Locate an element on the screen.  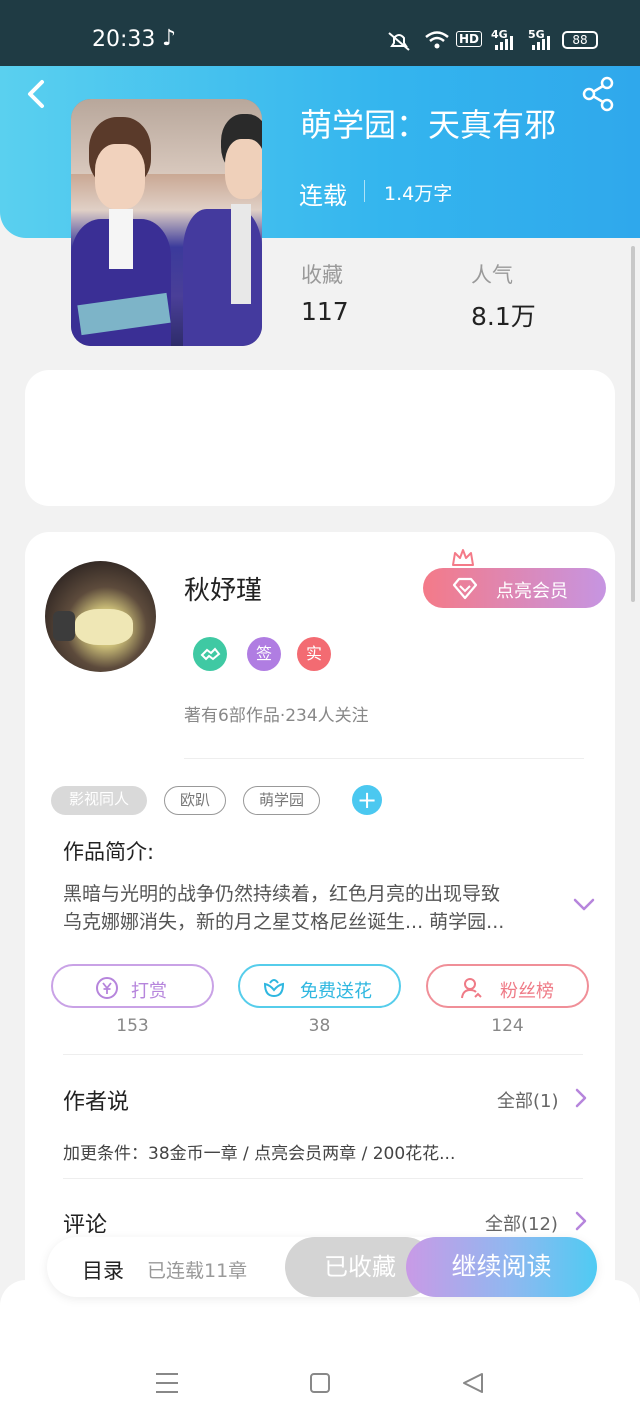
add-tag-button: + is located at coordinates (367, 800).